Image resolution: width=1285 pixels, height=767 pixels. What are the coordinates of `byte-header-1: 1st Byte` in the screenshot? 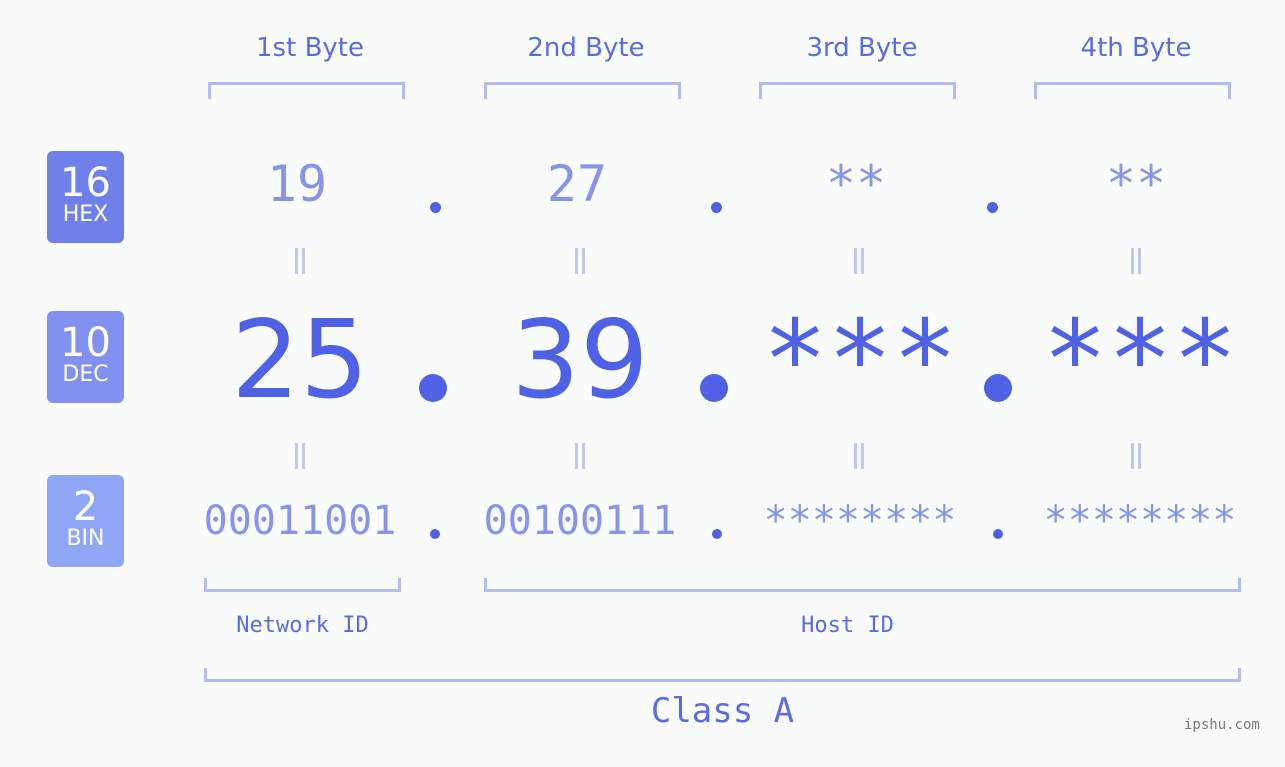 It's located at (310, 48).